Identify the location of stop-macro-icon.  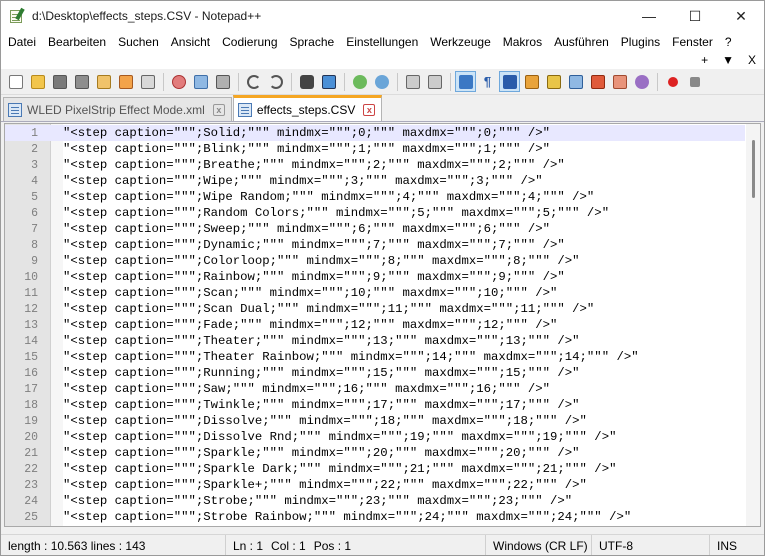
(694, 81).